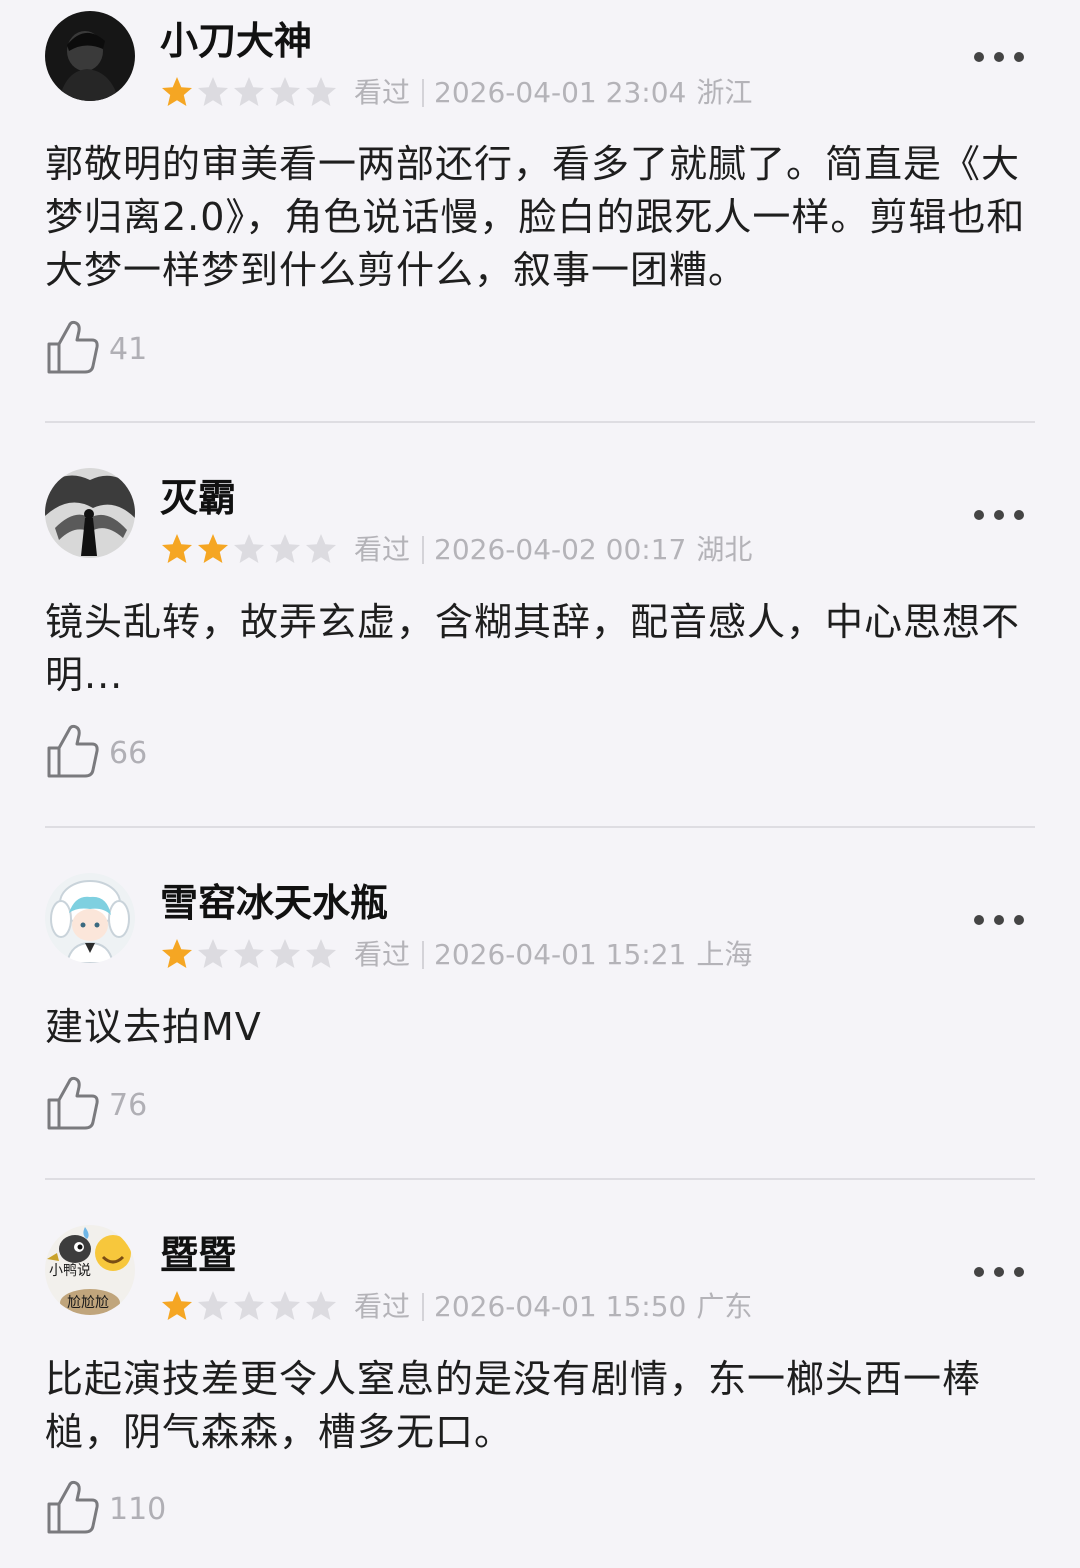 Image resolution: width=1080 pixels, height=1568 pixels. Describe the element at coordinates (560, 1306) in the screenshot. I see `review-date: 2026-04-01 15:50` at that location.